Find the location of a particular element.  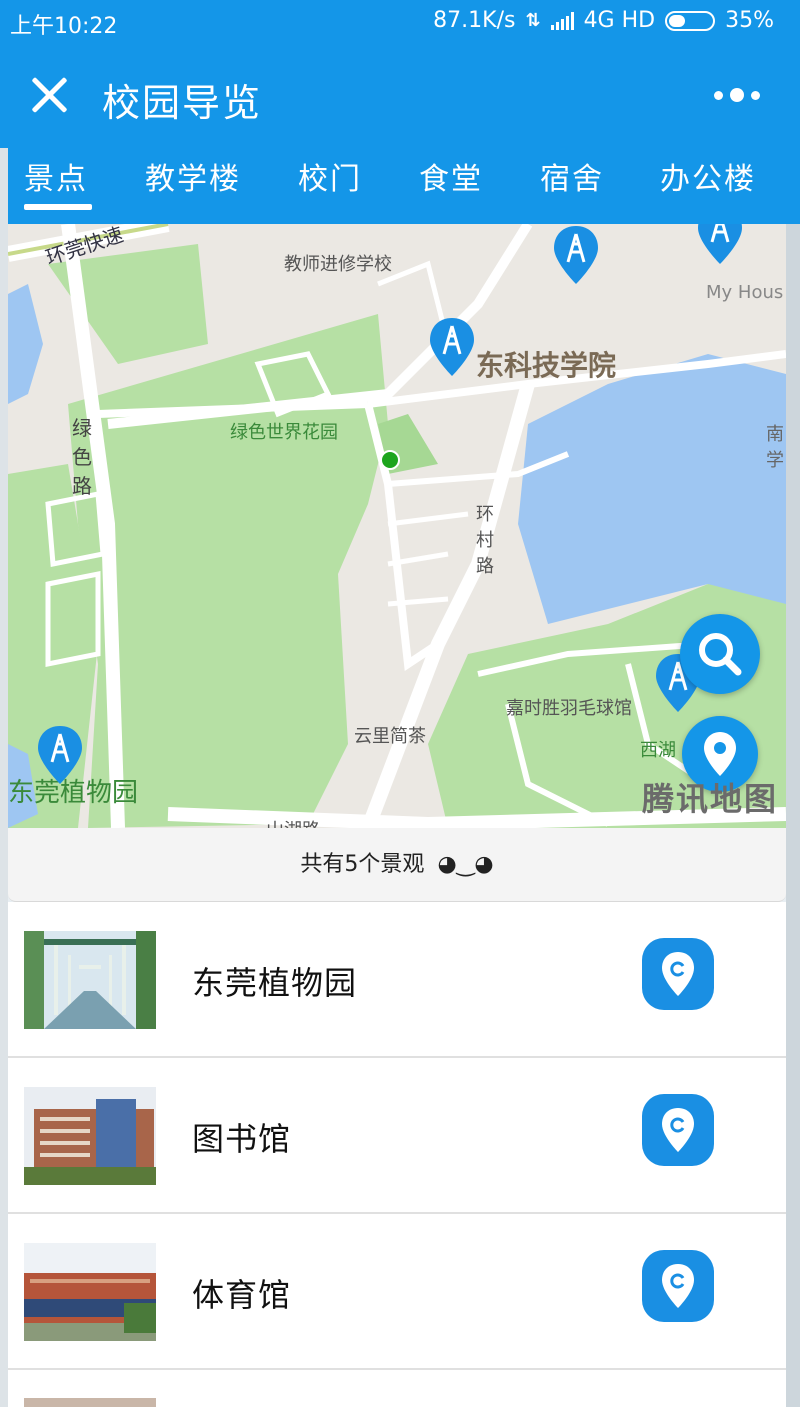

list-item: 图书馆 is located at coordinates (397, 1136).